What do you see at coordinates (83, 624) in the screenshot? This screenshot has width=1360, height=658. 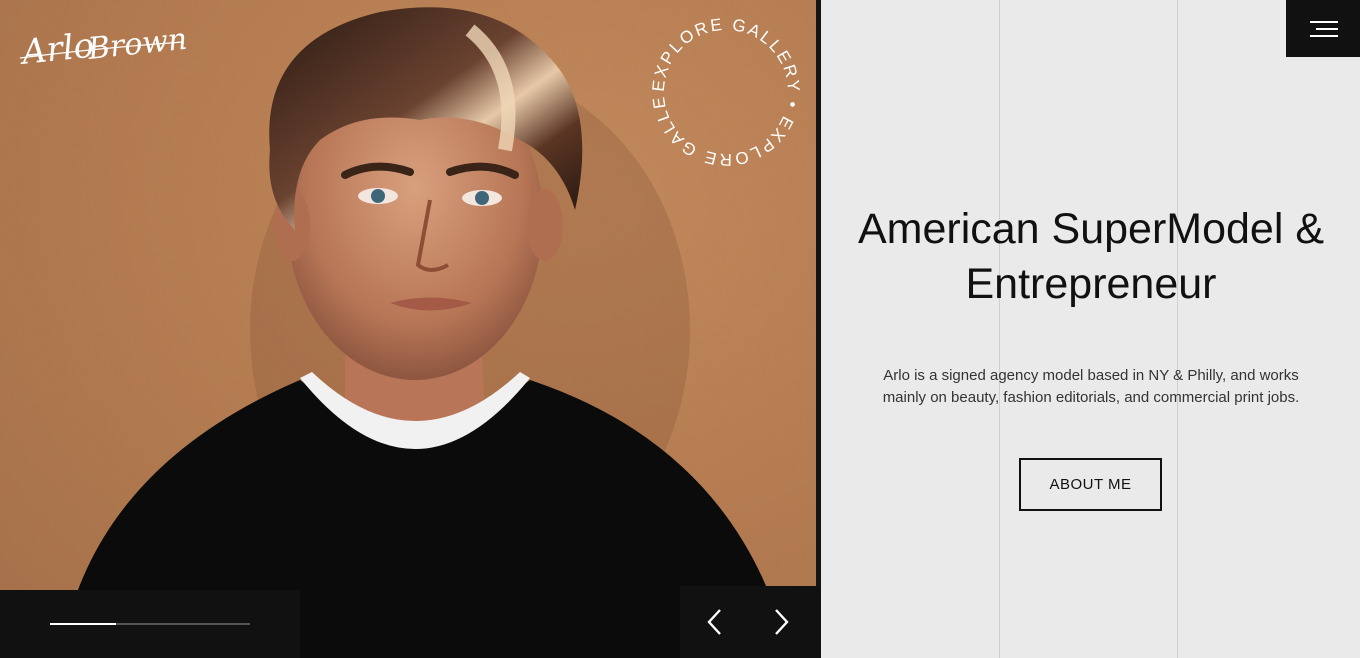 I see `slide-progress-fill` at bounding box center [83, 624].